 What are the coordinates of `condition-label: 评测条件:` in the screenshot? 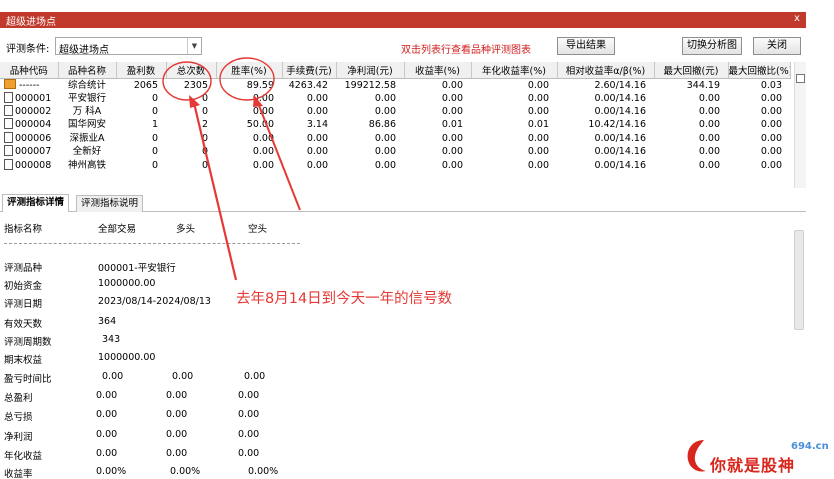 It's located at (28, 49).